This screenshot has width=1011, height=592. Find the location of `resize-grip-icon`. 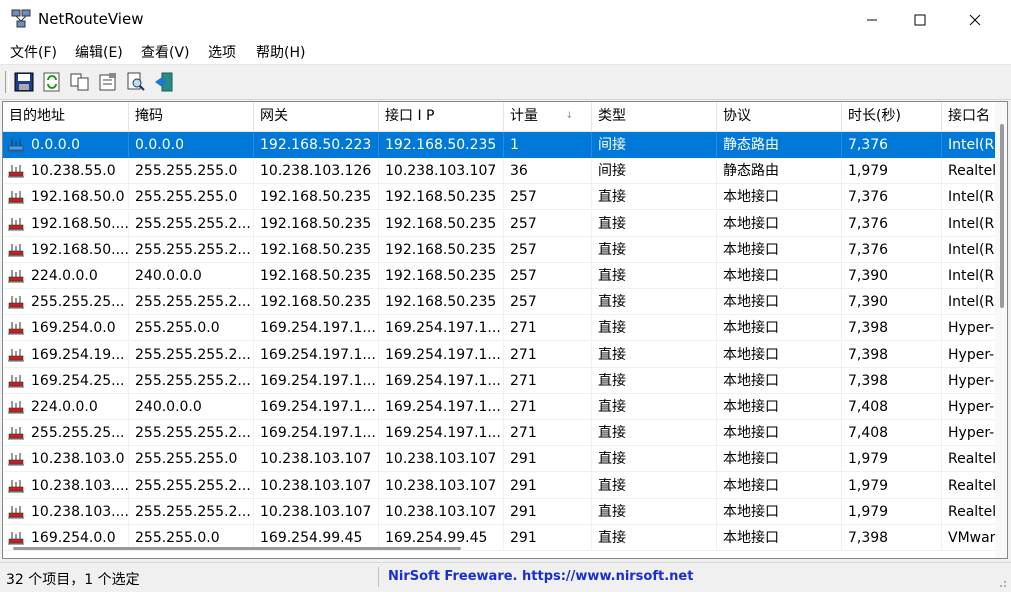

resize-grip-icon is located at coordinates (1001, 582).